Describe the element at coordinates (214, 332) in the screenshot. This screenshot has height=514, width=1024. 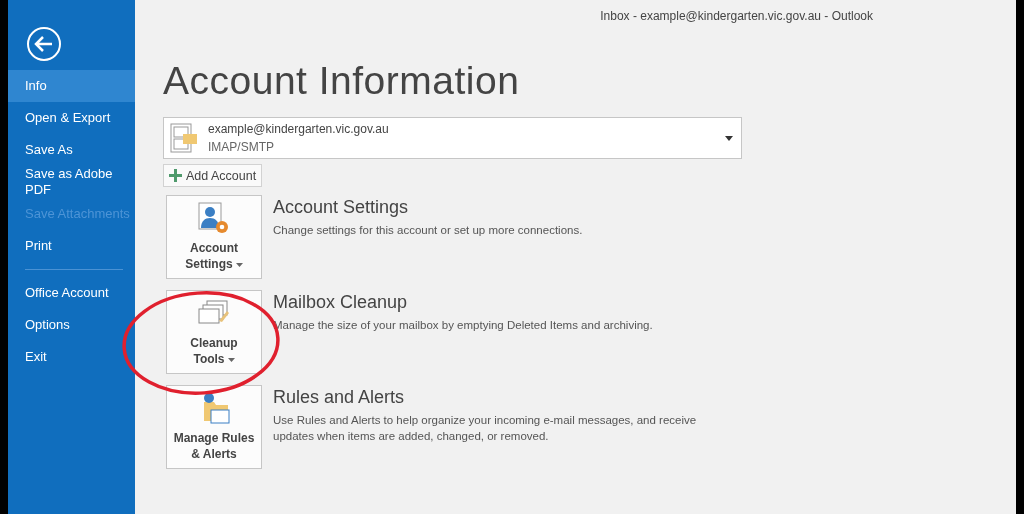
I see `section-button: Cleanup Tools` at that location.